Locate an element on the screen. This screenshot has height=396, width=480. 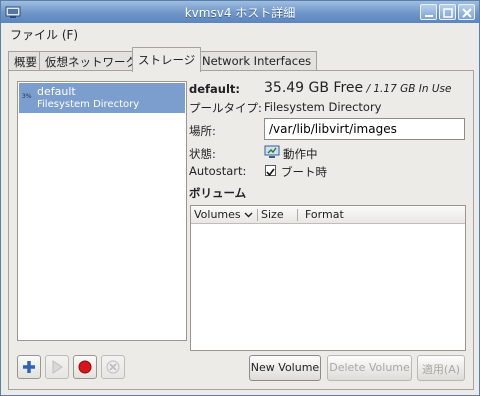
window-title: kvmsv4 ホスト詳細 is located at coordinates (240, 13).